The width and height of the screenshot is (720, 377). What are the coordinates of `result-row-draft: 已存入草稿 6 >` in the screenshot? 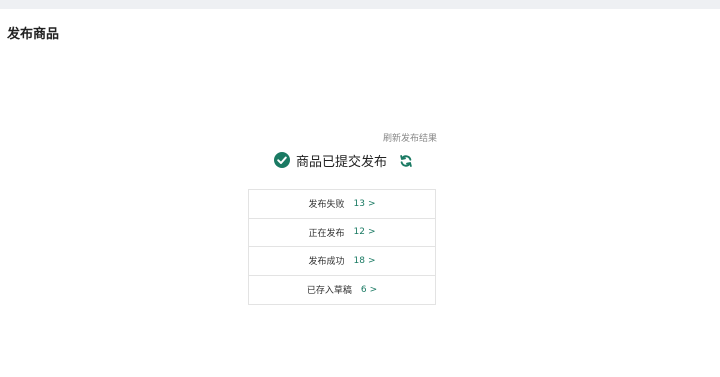 It's located at (342, 290).